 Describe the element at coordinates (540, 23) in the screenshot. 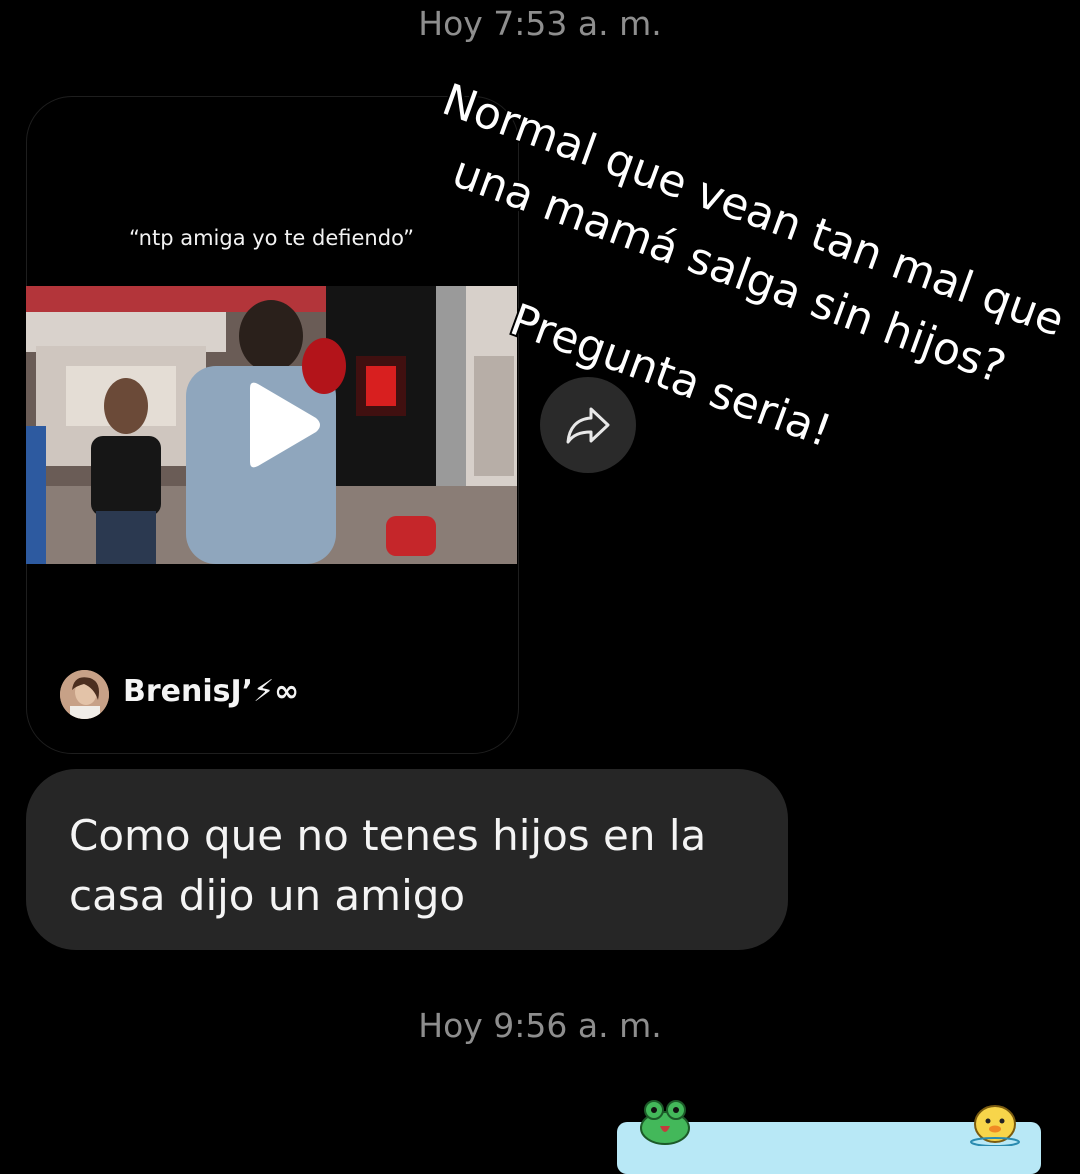

I see `timestamp-top: Hoy 7:53 a. m.` at that location.